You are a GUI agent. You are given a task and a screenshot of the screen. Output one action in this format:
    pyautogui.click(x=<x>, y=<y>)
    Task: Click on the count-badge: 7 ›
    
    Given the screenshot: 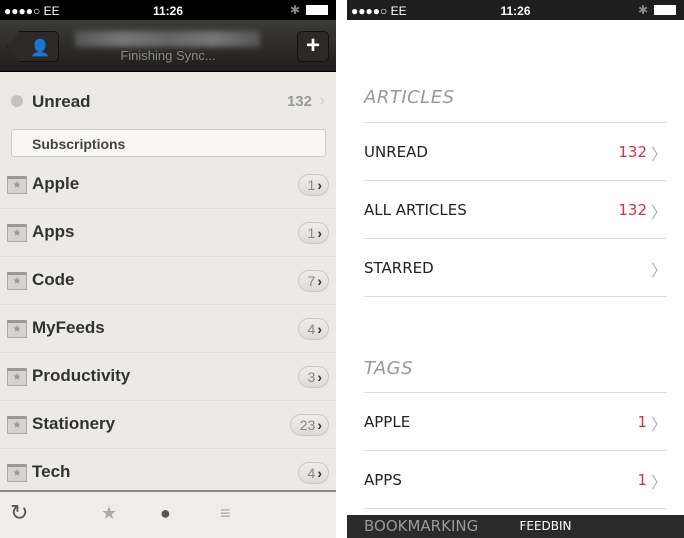 What is the action you would take?
    pyautogui.click(x=313, y=281)
    